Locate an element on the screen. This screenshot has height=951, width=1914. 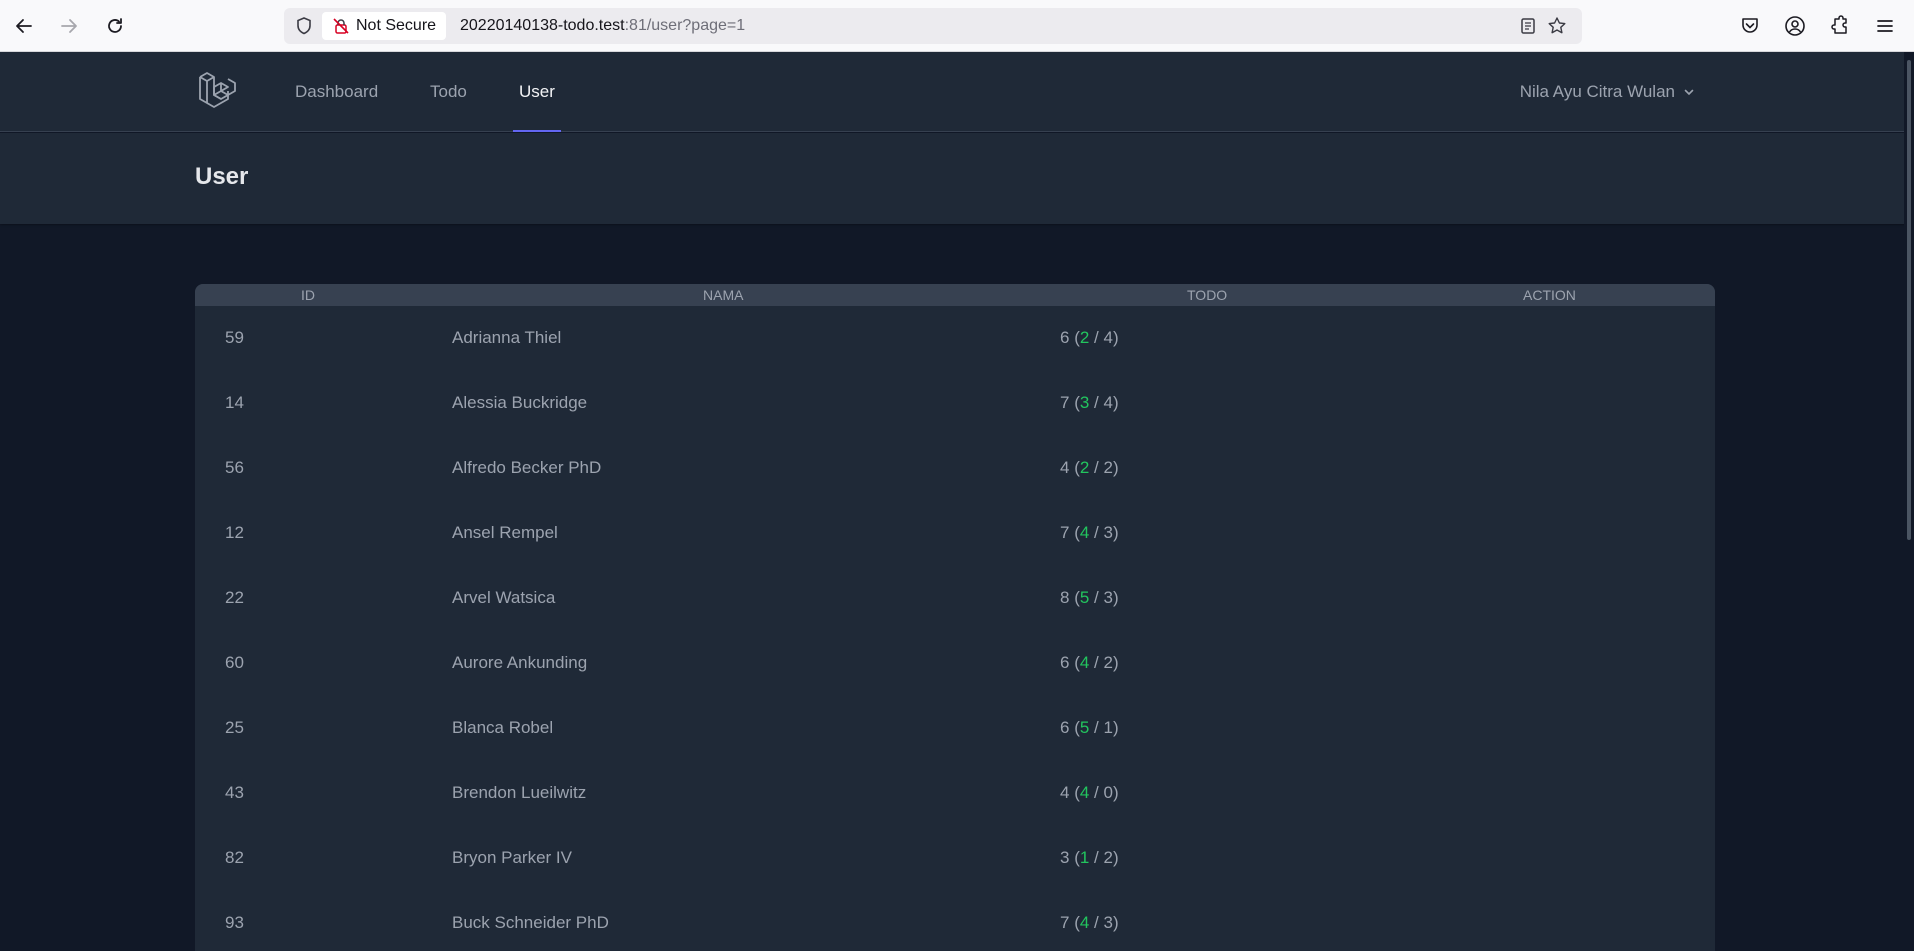
arrow-right-icon is located at coordinates (69, 26).